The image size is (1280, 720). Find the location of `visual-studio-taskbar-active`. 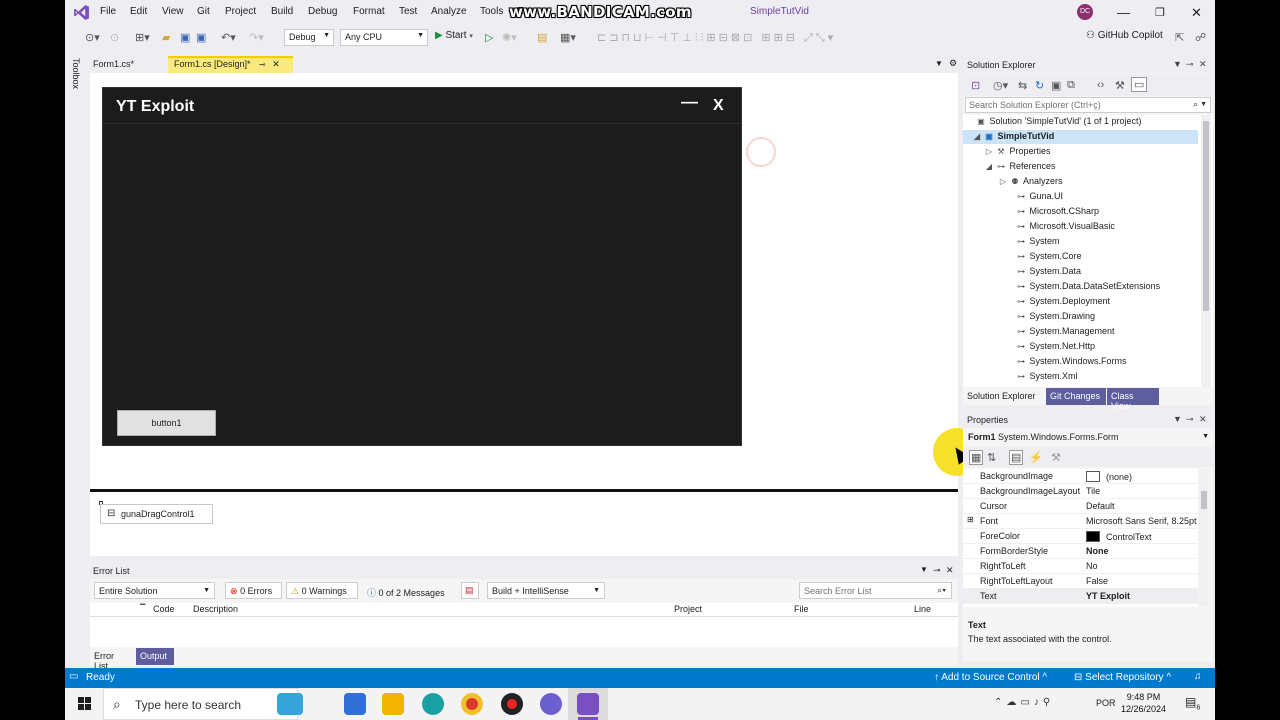

visual-studio-taskbar-active is located at coordinates (588, 704).